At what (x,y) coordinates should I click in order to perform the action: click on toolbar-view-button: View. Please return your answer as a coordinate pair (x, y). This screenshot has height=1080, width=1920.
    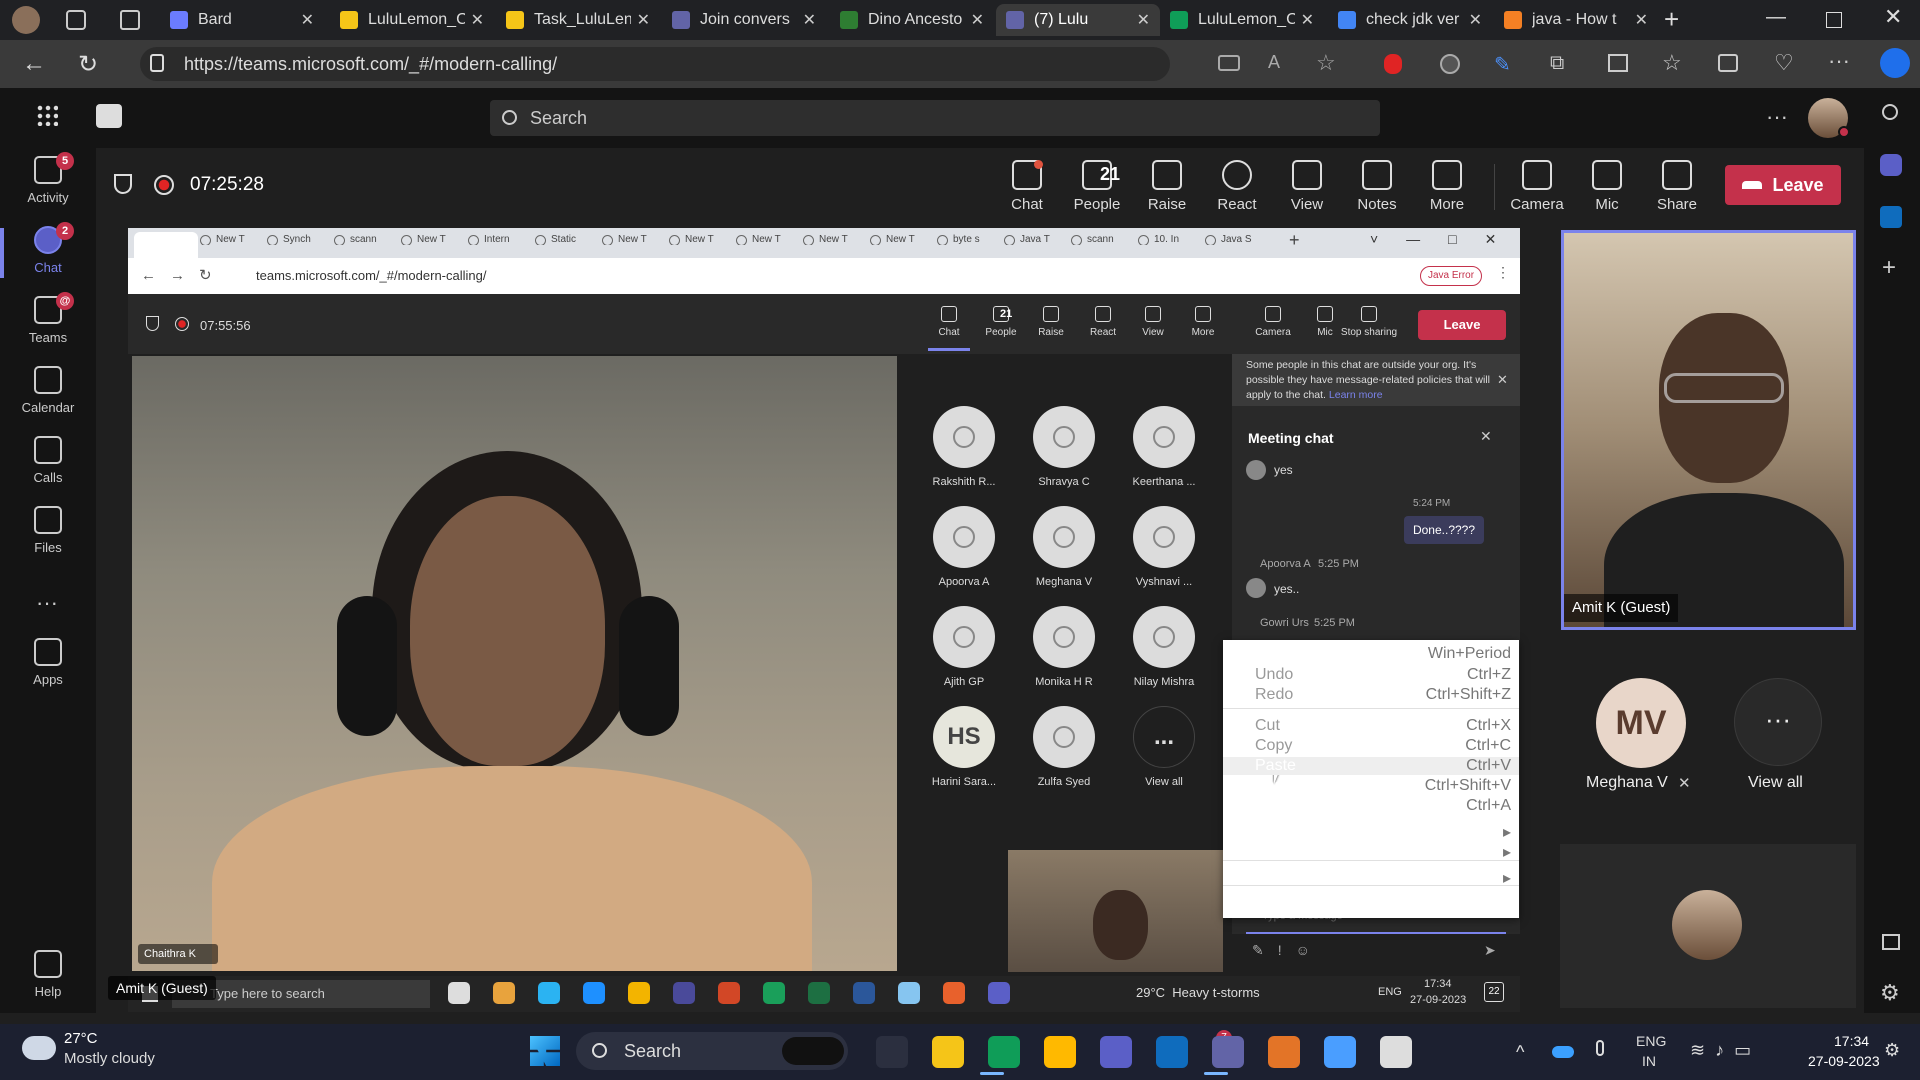
    Looking at the image, I should click on (1307, 186).